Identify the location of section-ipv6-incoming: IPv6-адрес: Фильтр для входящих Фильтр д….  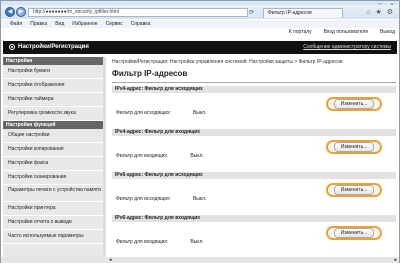
(254, 236).